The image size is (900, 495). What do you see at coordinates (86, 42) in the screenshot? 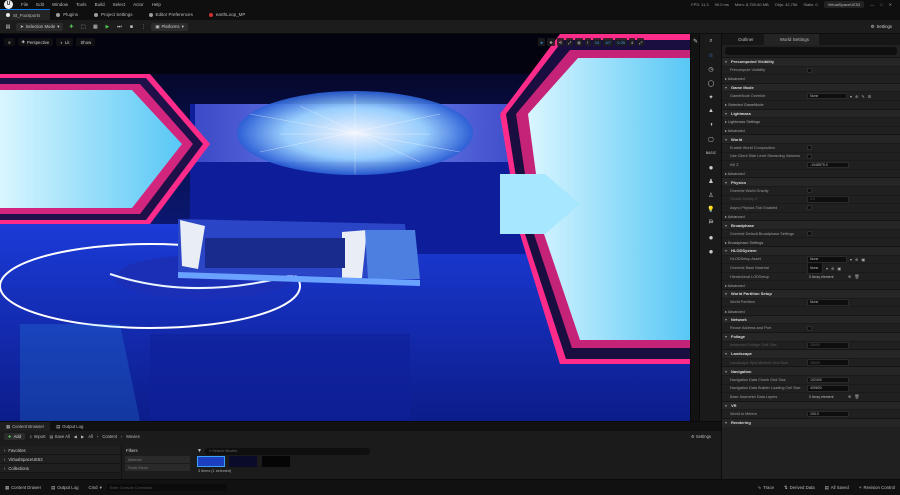
I see `show-button: Show` at bounding box center [86, 42].